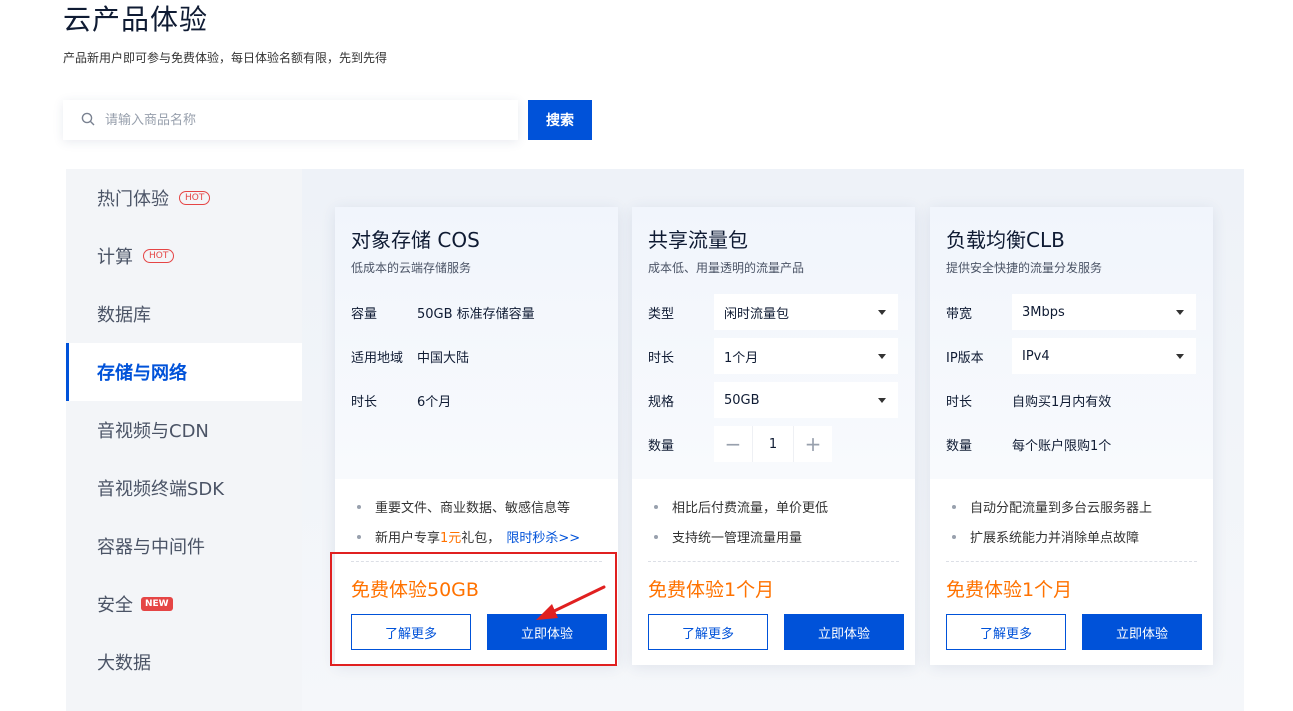  What do you see at coordinates (225, 58) in the screenshot?
I see `page-subtitle: 产品新用户即可参与免费体验，每日体验名额有限，先到先得` at bounding box center [225, 58].